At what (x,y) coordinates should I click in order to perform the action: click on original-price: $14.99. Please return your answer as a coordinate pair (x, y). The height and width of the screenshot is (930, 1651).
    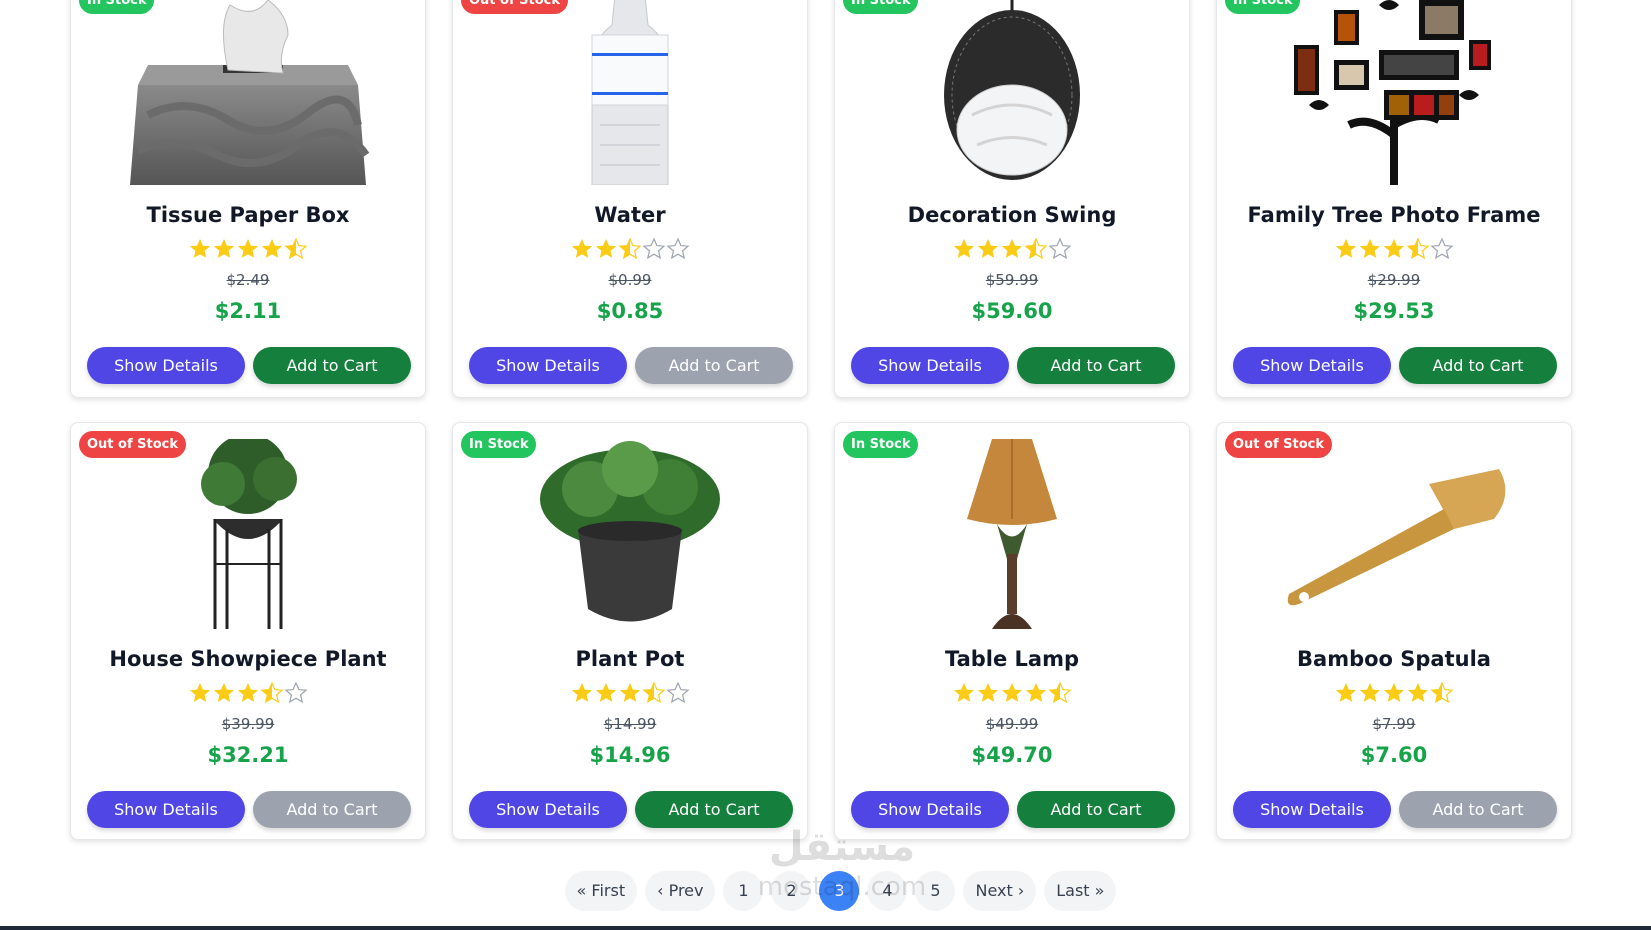
    Looking at the image, I should click on (630, 724).